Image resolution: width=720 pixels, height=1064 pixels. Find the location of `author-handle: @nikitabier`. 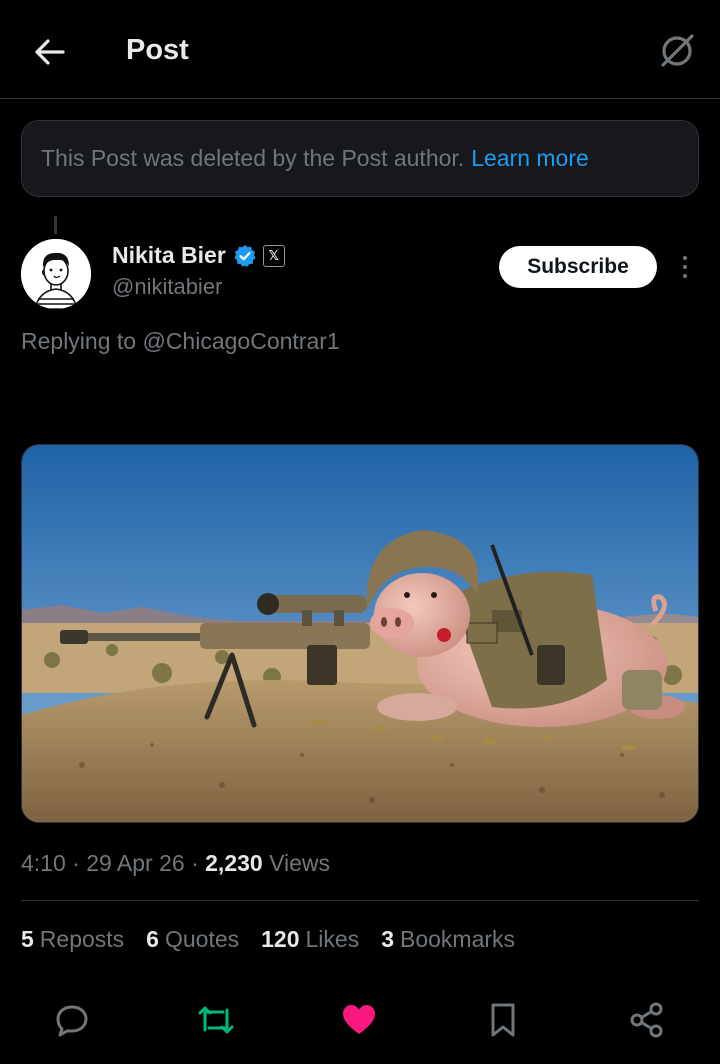

author-handle: @nikitabier is located at coordinates (167, 287).